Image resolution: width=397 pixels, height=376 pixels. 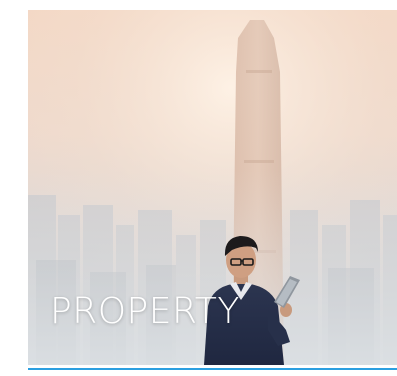 What do you see at coordinates (145, 311) in the screenshot?
I see `card-title: PROPERTY` at bounding box center [145, 311].